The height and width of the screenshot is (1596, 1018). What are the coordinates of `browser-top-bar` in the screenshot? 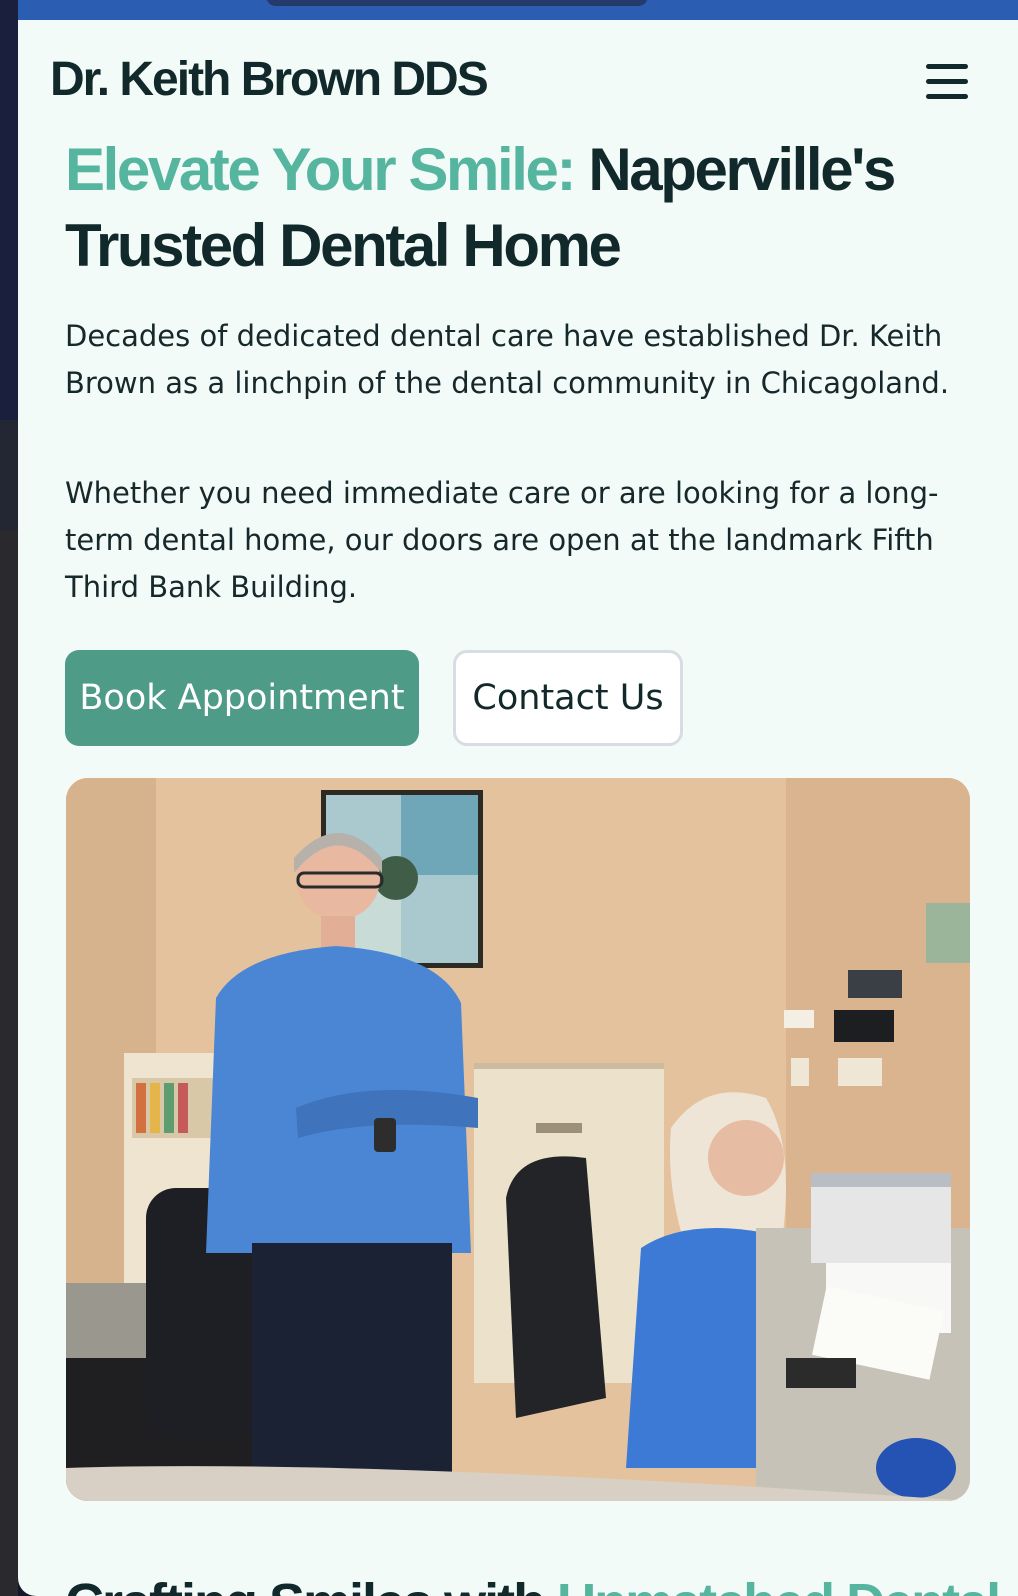 It's located at (518, 10).